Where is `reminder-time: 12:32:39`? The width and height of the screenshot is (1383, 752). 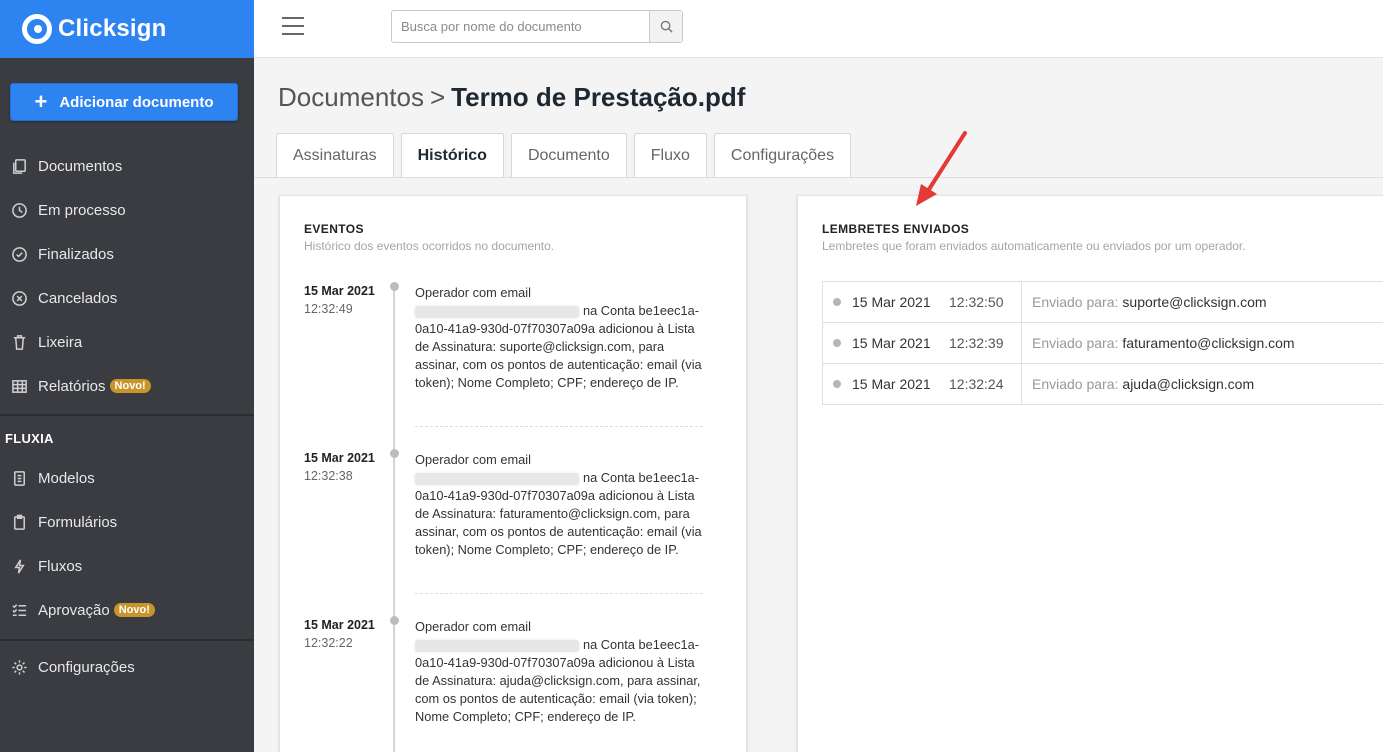
reminder-time: 12:32:39 is located at coordinates (976, 343).